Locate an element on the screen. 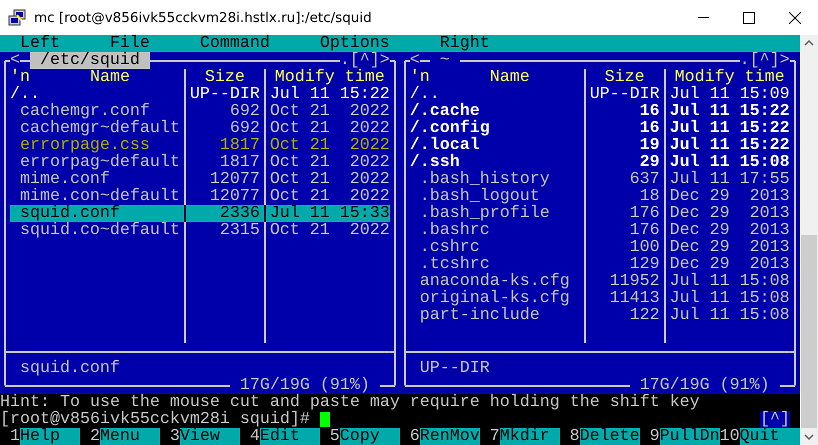  function-key: Mkdir is located at coordinates (530, 436).